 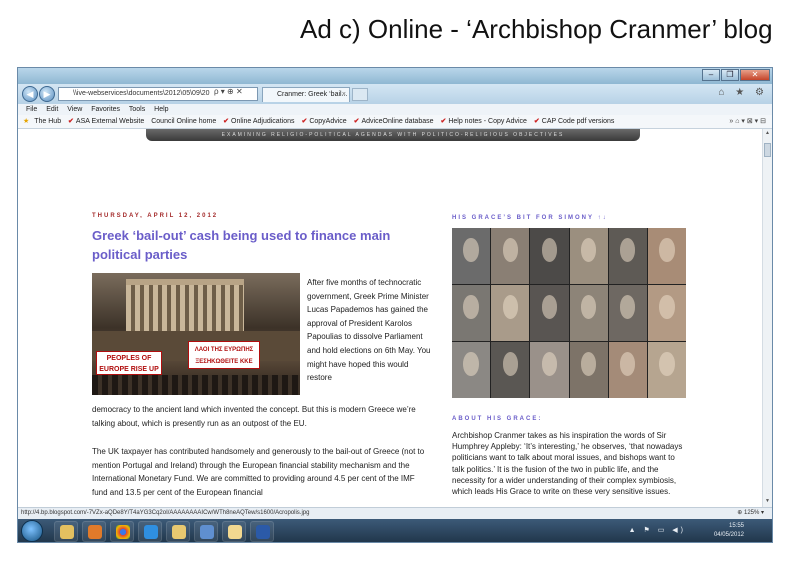 I want to click on fav-cap-code: ✔ CAP Code pdf versions, so click(x=574, y=122).